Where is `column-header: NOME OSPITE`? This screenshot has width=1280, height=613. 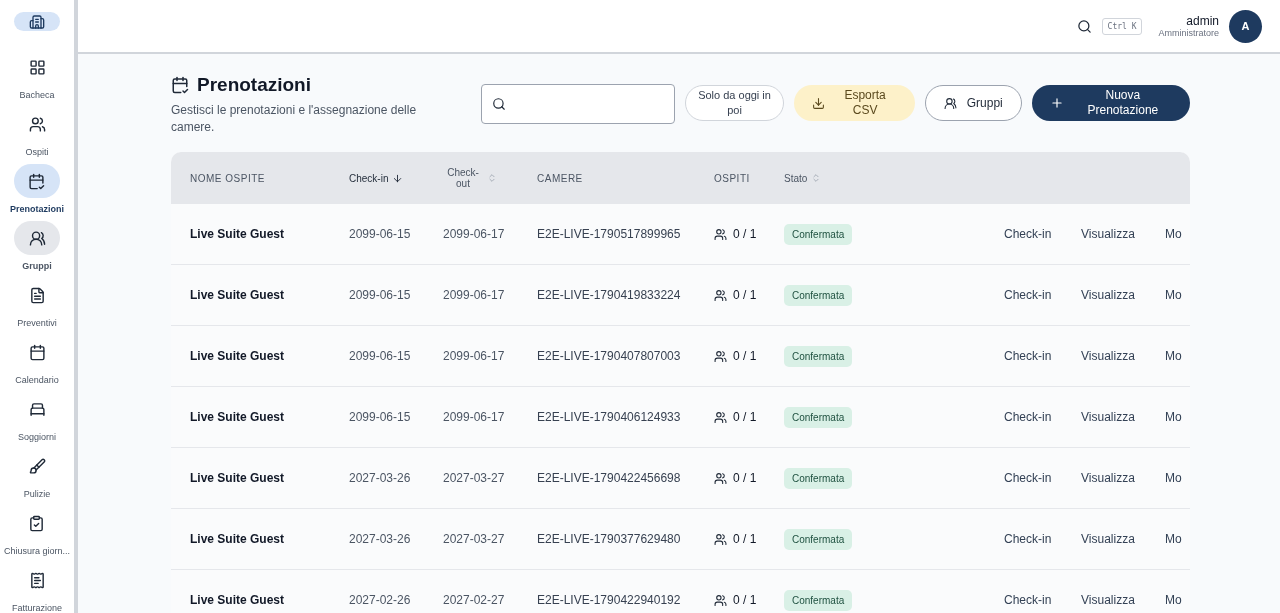 column-header: NOME OSPITE is located at coordinates (227, 178).